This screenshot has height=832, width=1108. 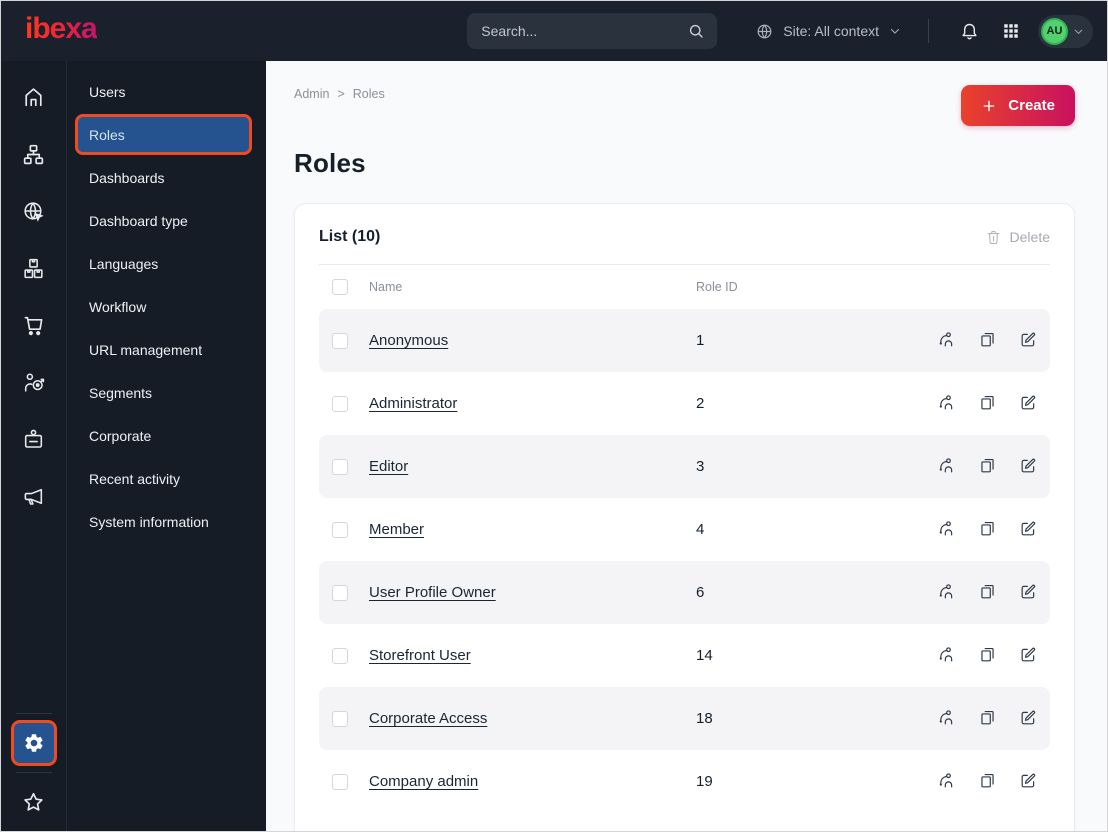 I want to click on rail-item-product-catalog, so click(x=33, y=268).